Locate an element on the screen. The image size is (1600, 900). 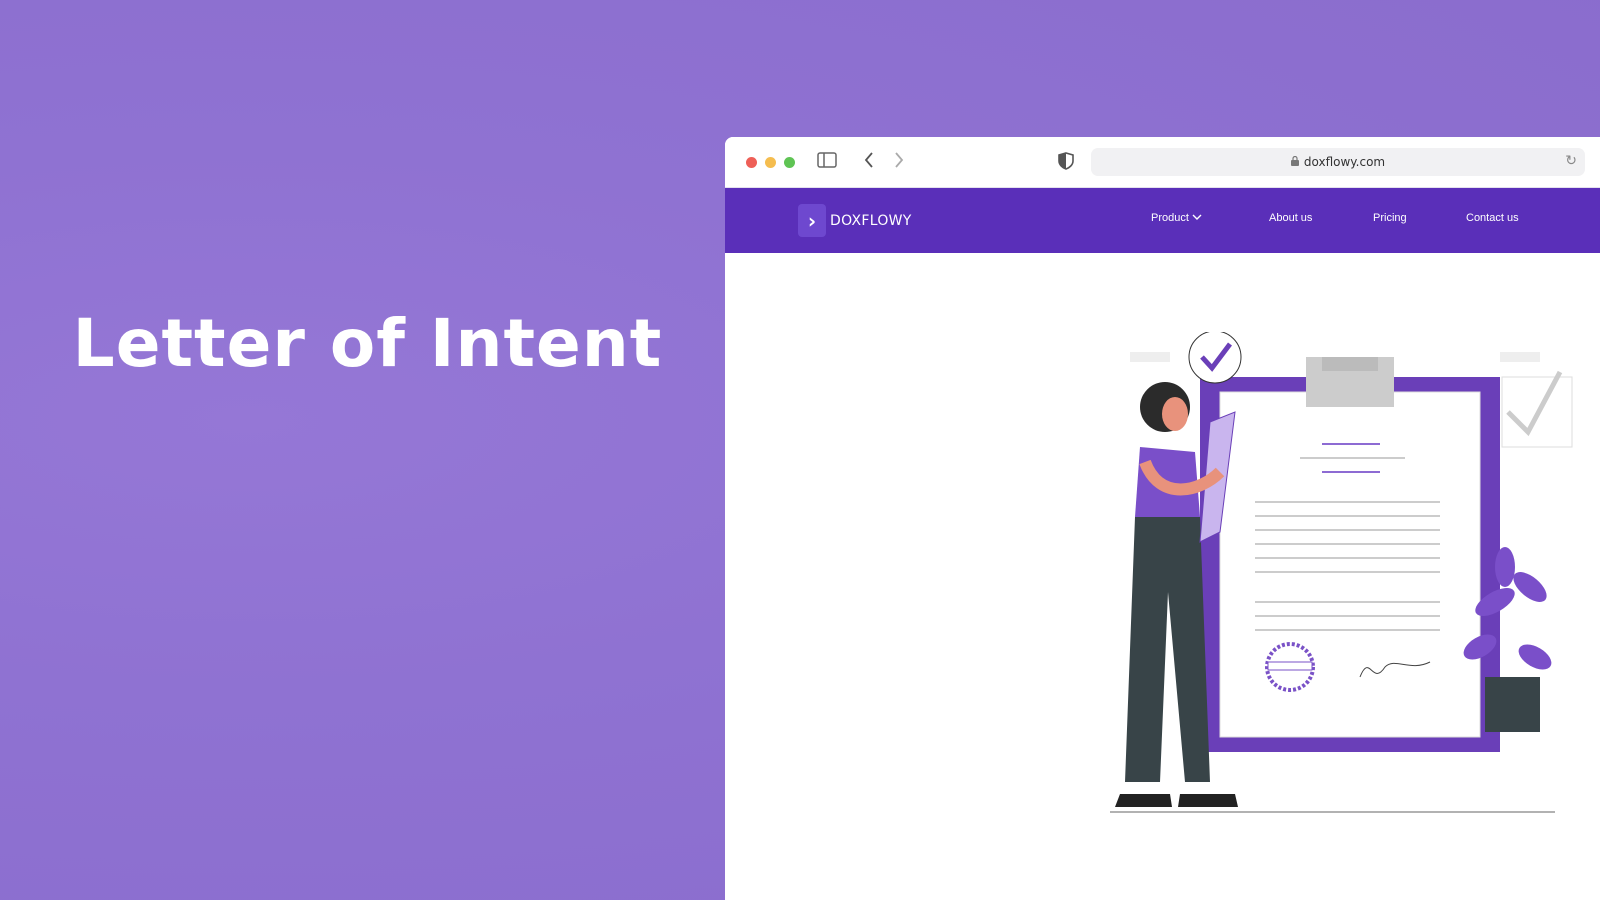
shield-icon is located at coordinates (1066, 163).